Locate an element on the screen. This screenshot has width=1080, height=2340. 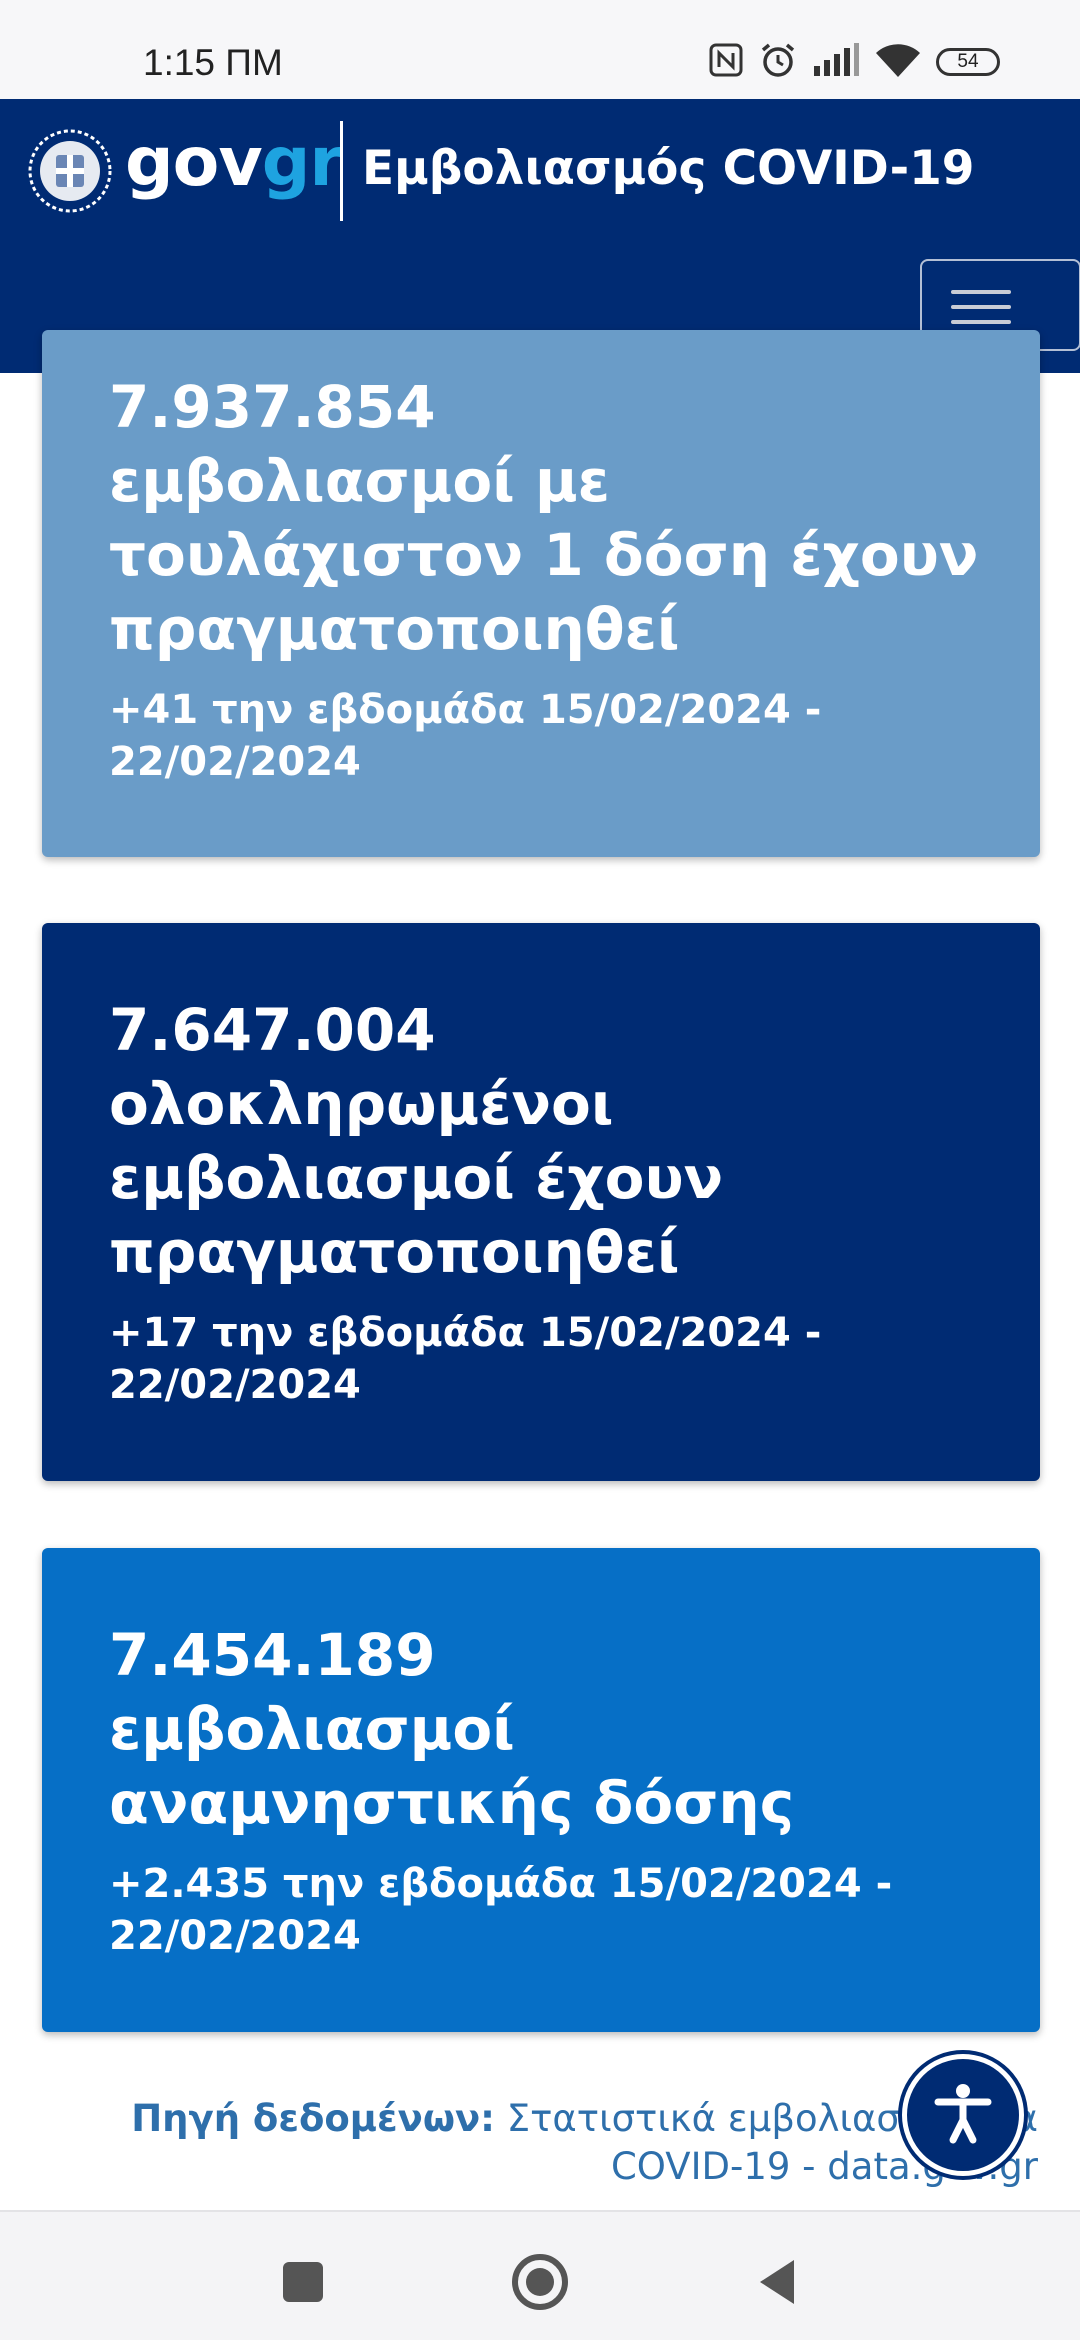
govgr-logo: govgr is located at coordinates (234, 162).